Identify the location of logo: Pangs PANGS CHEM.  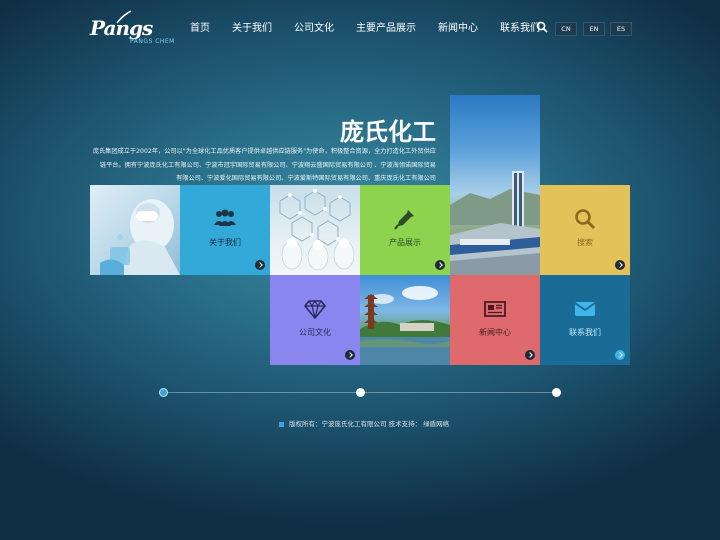
(132, 28).